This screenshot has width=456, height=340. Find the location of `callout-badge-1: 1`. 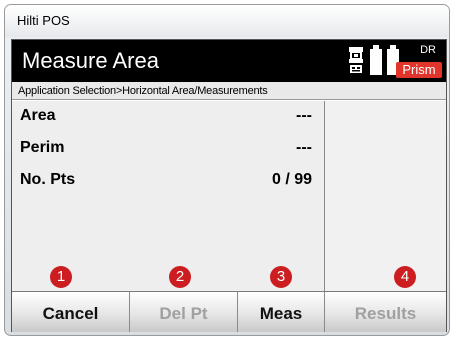

callout-badge-1: 1 is located at coordinates (61, 277).